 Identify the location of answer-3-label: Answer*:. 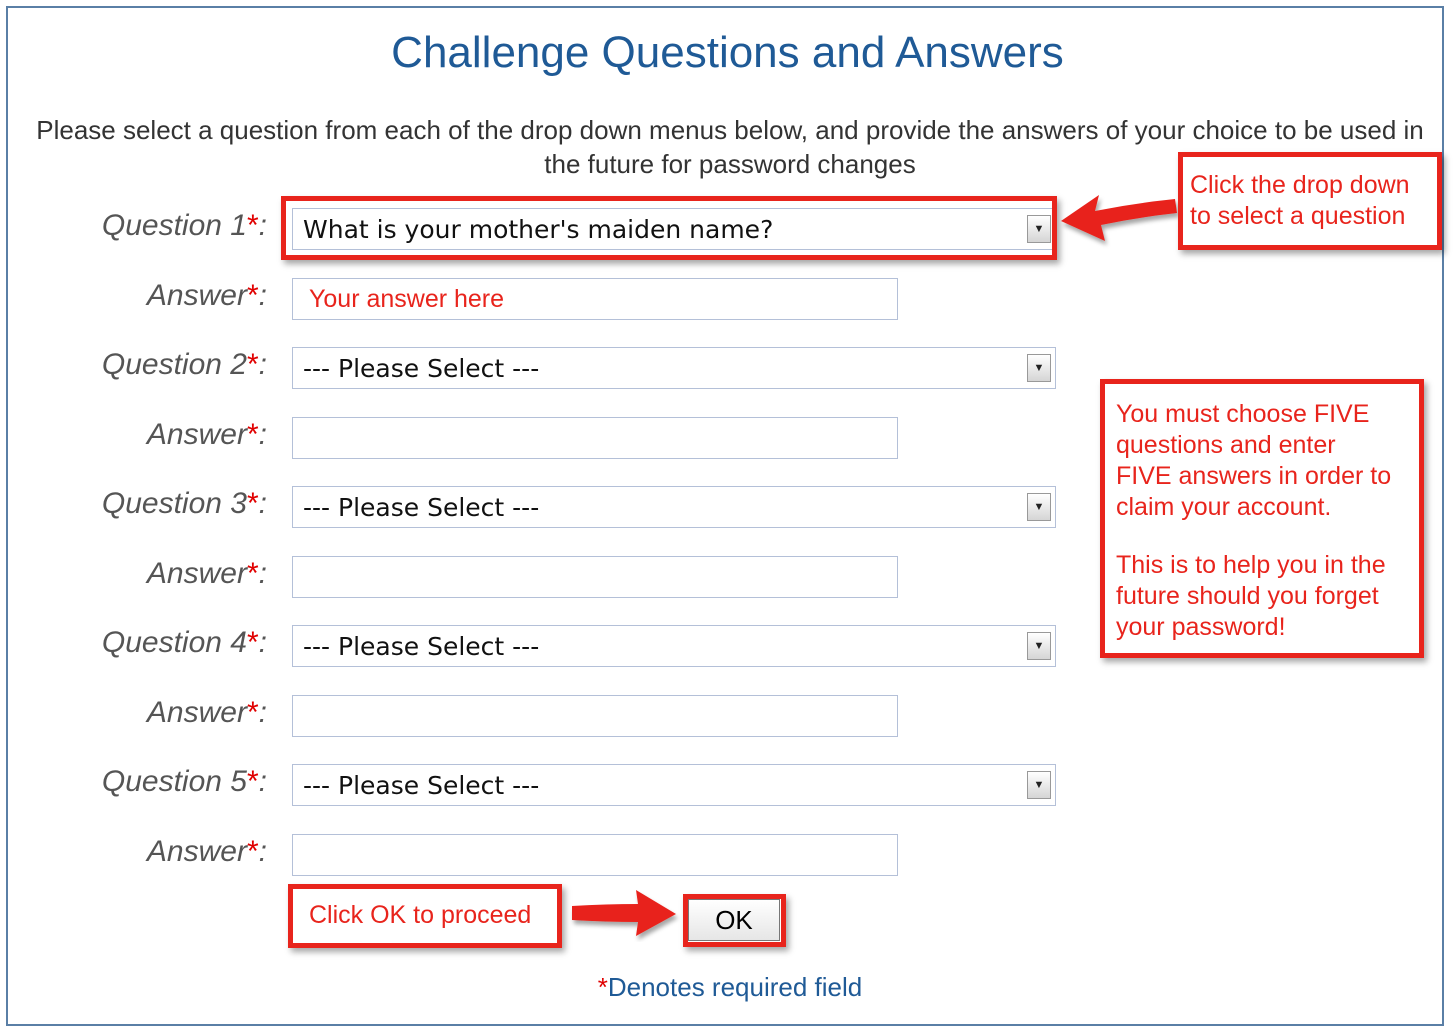
(206, 573).